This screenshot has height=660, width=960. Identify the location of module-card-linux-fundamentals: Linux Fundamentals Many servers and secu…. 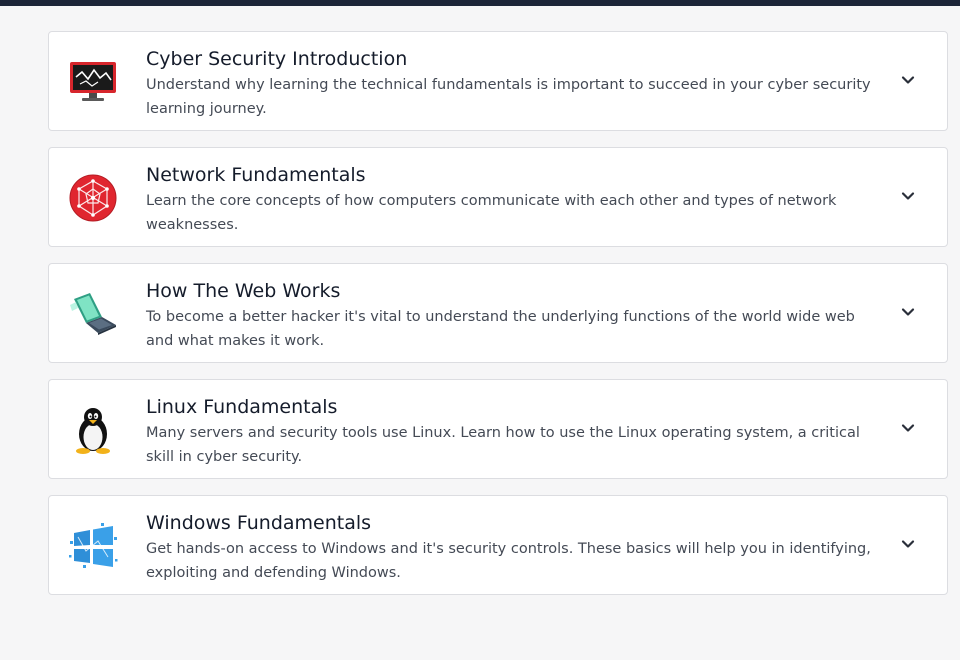
(498, 429).